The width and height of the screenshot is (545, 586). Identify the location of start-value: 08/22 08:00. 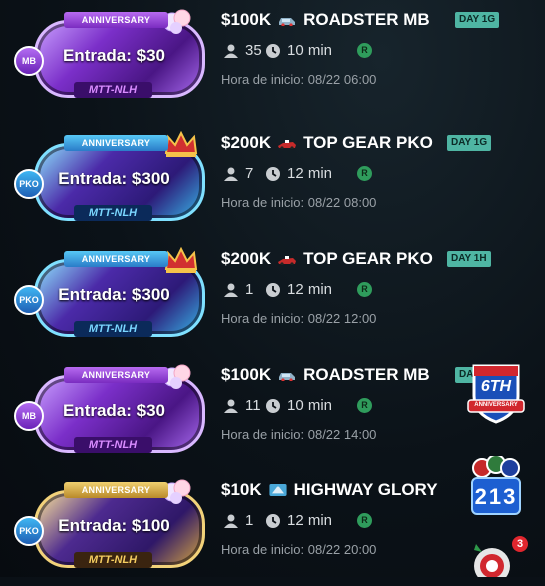
(342, 202).